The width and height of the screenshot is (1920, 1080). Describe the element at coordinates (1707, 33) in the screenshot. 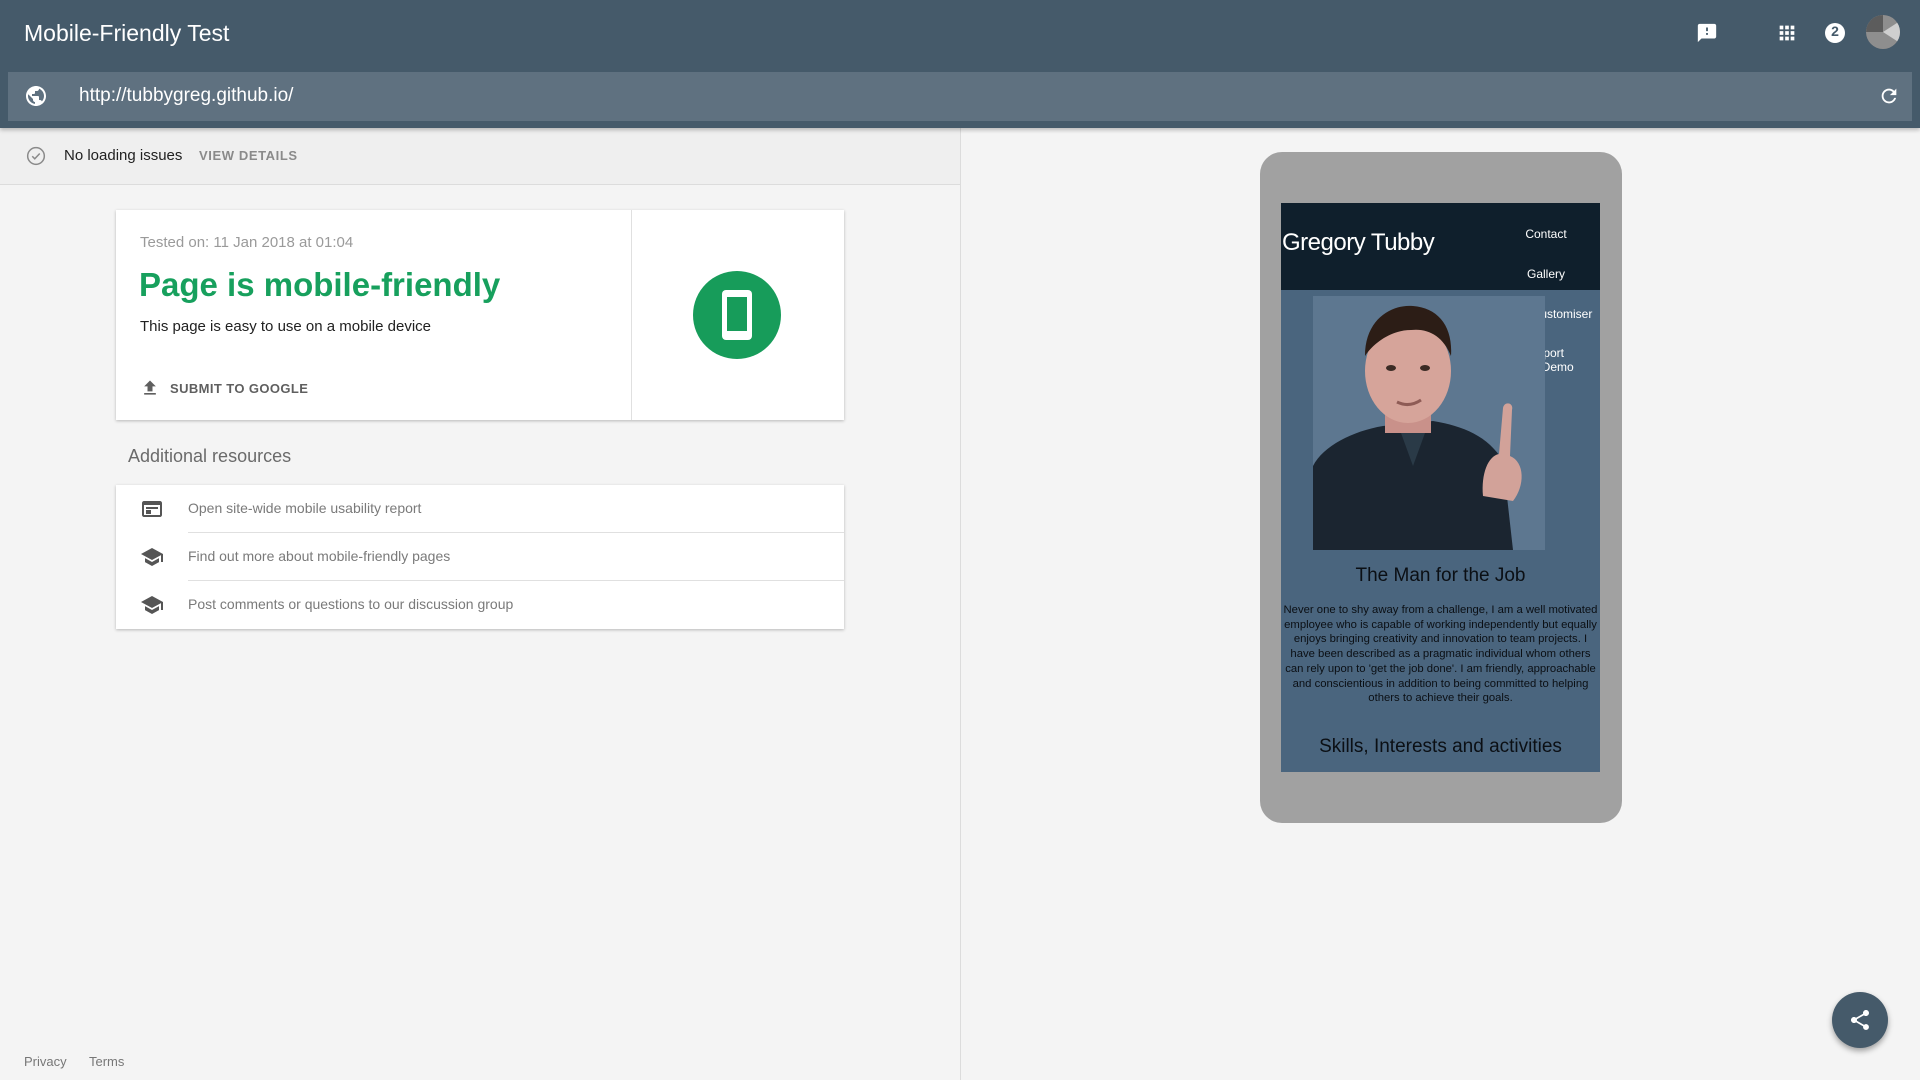

I see `feedback-icon` at that location.